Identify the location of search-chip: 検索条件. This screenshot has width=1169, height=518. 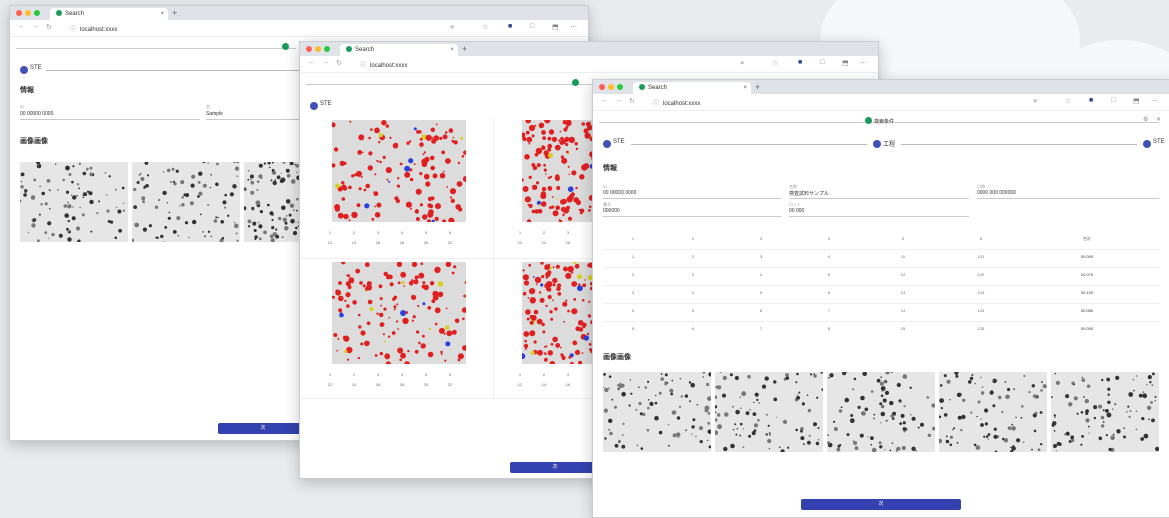
(884, 121).